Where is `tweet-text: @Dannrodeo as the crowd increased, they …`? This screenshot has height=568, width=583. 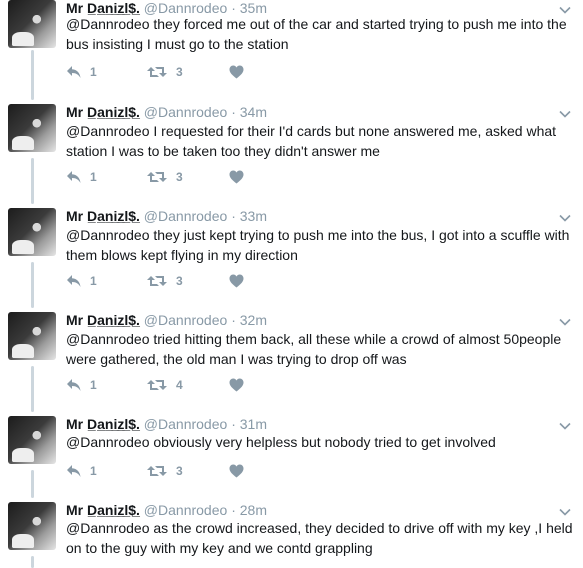
tweet-text: @Dannrodeo as the crowd increased, they … is located at coordinates (319, 538).